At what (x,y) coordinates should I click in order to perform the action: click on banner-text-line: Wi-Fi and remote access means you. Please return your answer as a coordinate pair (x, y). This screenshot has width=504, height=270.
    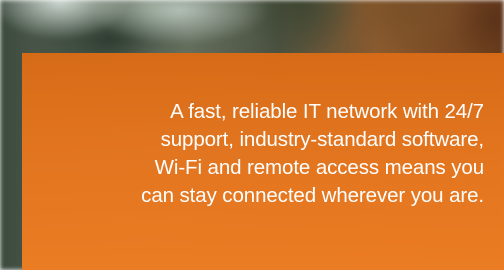
    Looking at the image, I should click on (319, 167).